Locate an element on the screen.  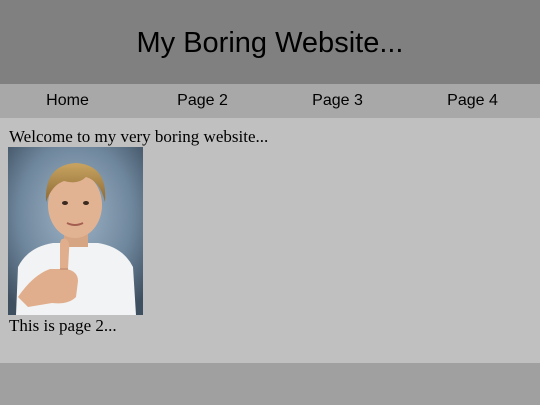
site-footer is located at coordinates (270, 384).